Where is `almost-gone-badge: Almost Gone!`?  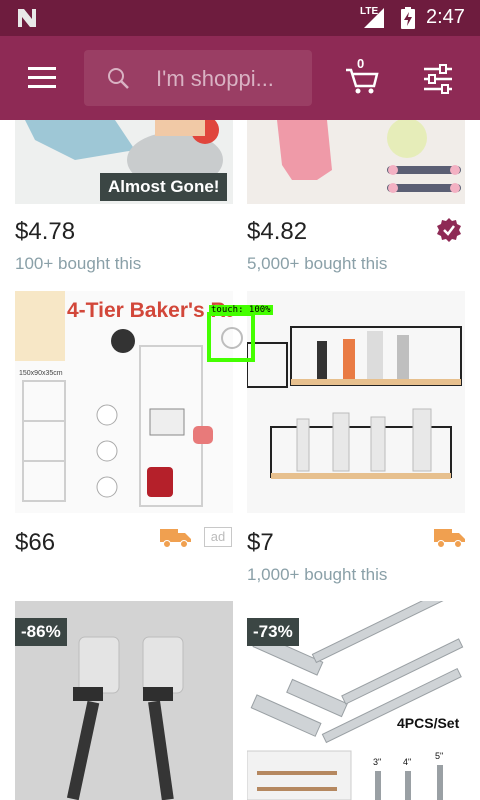 almost-gone-badge: Almost Gone! is located at coordinates (164, 187).